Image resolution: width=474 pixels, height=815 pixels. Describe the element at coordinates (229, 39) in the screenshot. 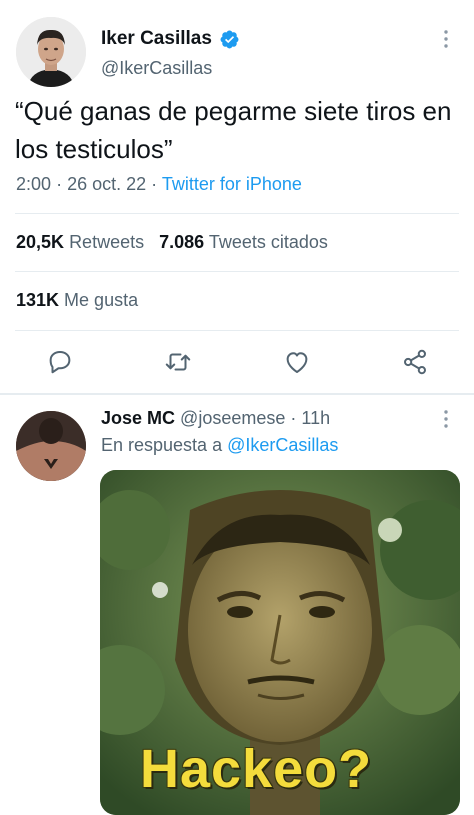

I see `verified-badge-icon` at that location.